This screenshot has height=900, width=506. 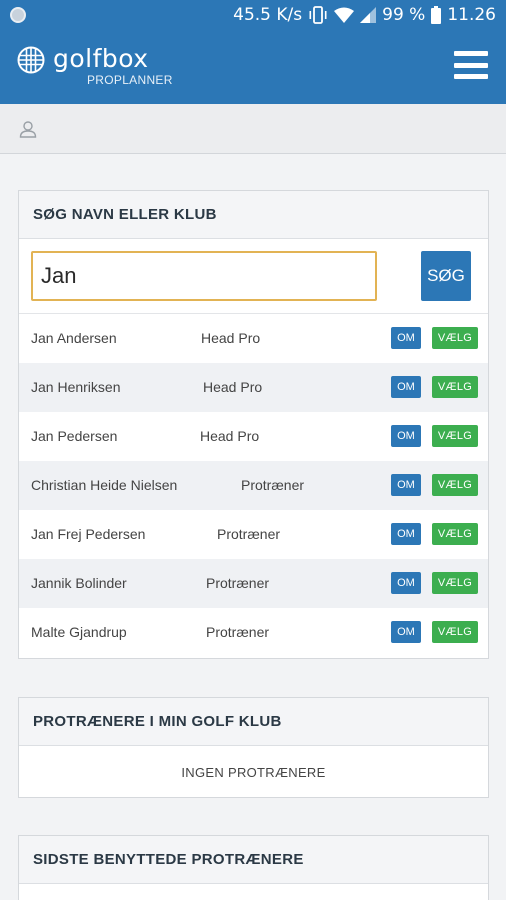 I want to click on trainer-name: Jan Frej Pedersen, so click(x=88, y=534).